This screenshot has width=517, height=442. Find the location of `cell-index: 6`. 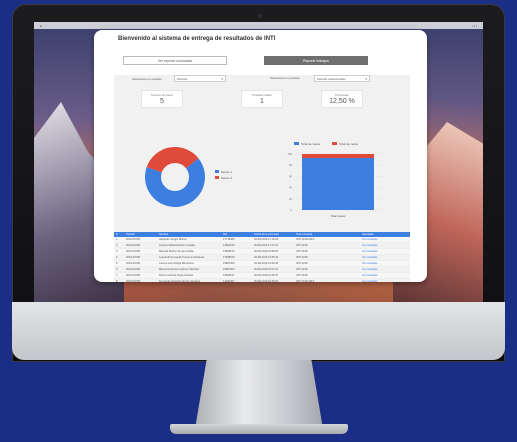

cell-index: 6 is located at coordinates (117, 269).